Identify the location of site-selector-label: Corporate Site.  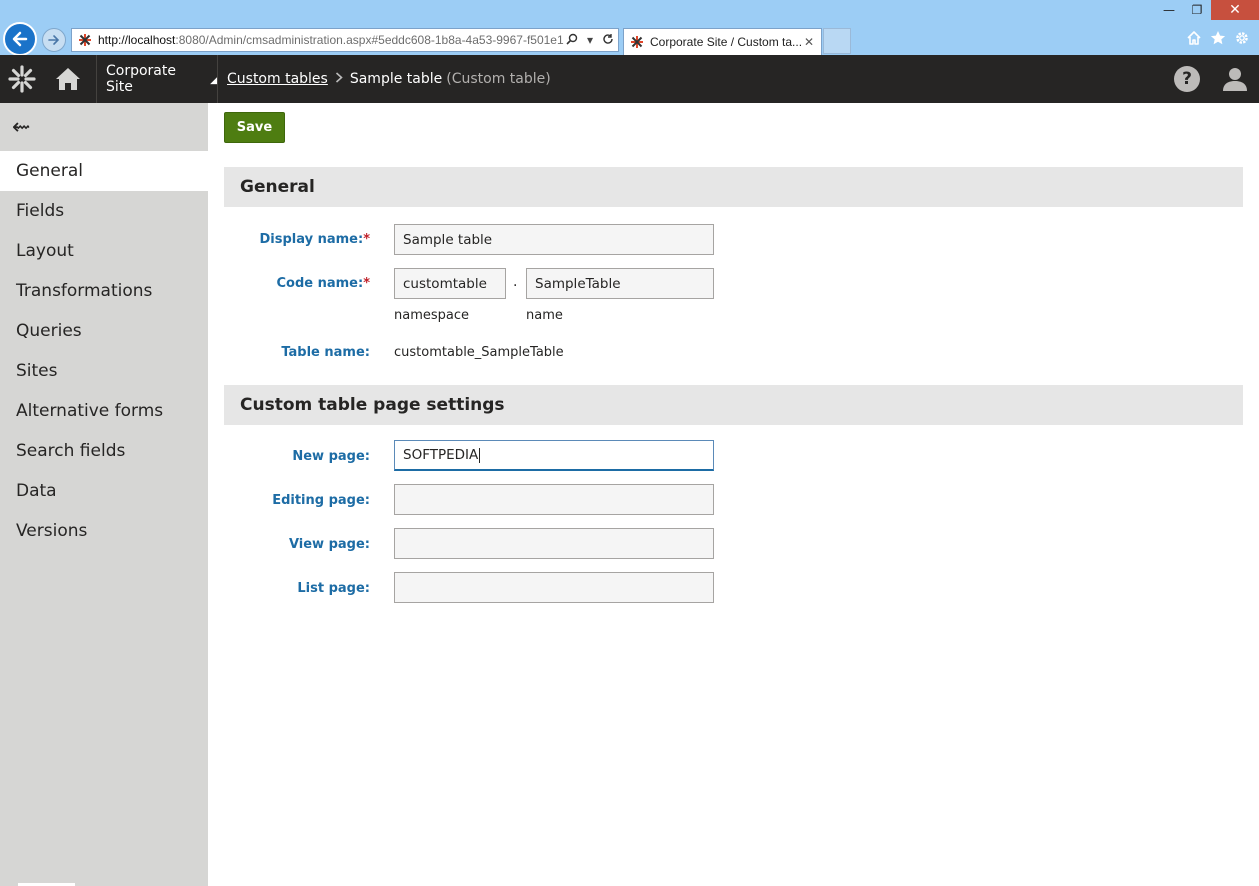
(141, 79).